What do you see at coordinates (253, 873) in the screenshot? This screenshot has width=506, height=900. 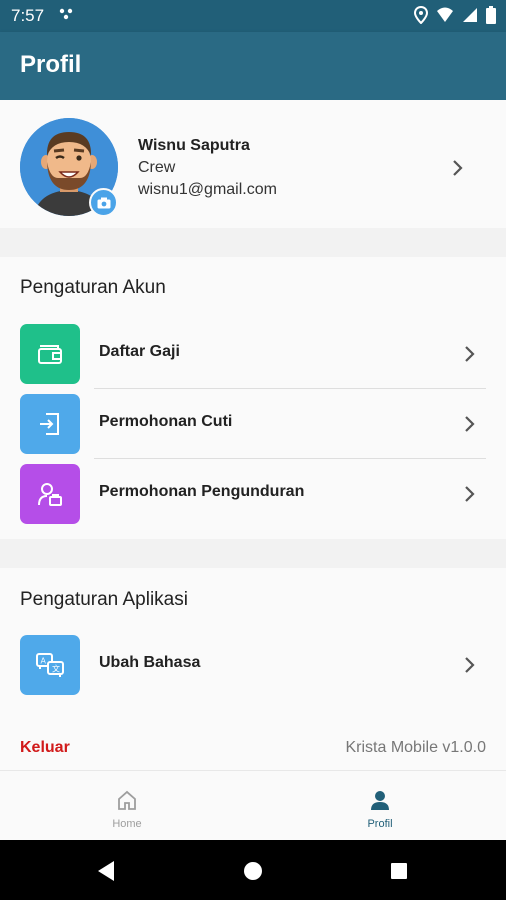 I see `home-button-icon` at bounding box center [253, 873].